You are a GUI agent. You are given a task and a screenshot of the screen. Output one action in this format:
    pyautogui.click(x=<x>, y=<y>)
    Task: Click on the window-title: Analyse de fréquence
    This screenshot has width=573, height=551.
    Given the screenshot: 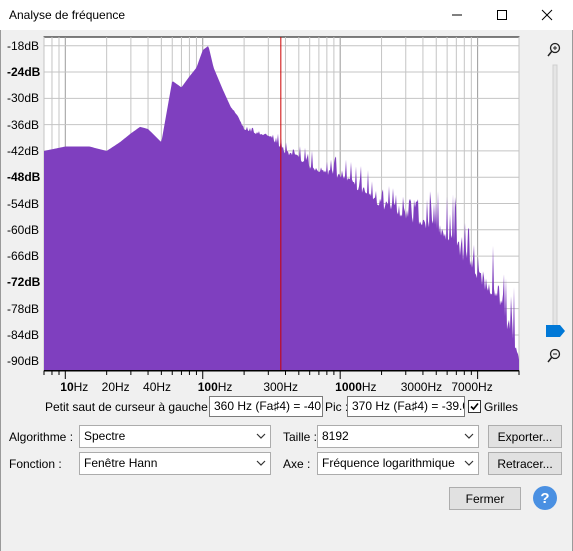 What is the action you would take?
    pyautogui.click(x=67, y=15)
    